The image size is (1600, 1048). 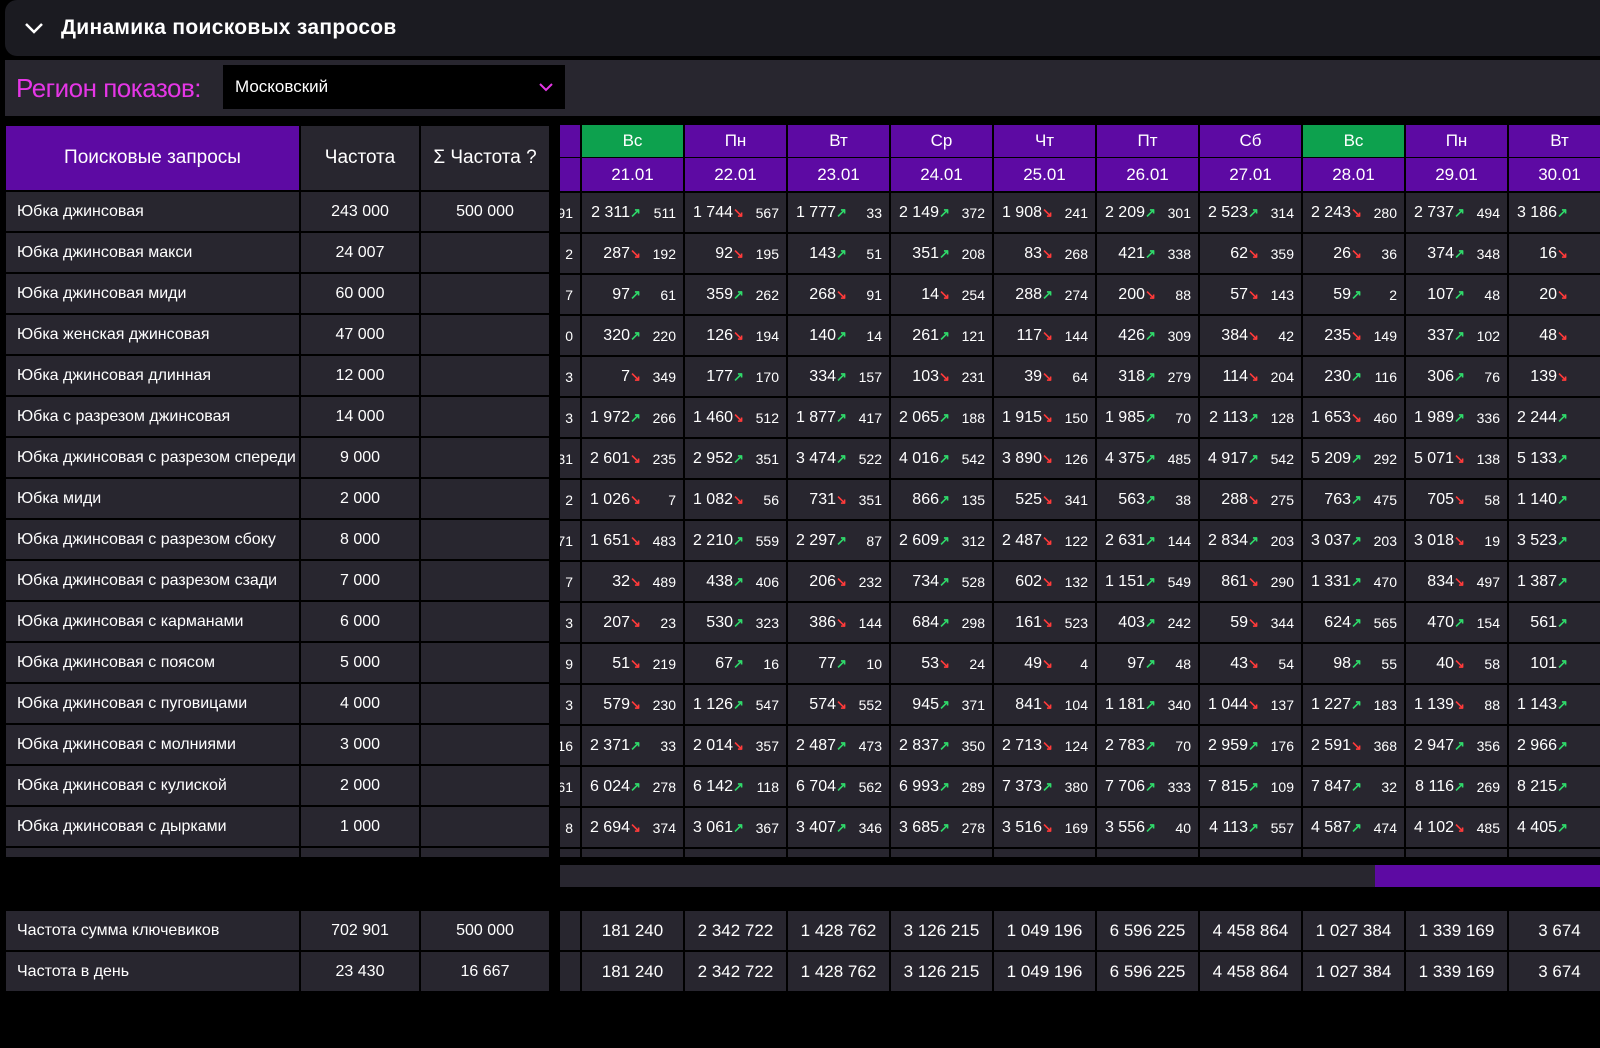 I want to click on day-name-header: Пн, so click(x=735, y=141).